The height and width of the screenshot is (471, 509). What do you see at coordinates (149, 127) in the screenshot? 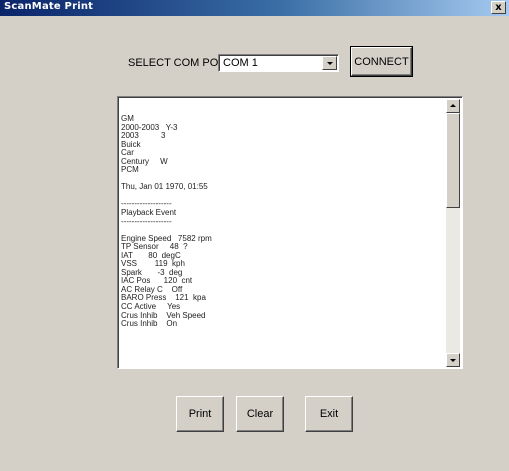
I see `log-line: 2000-2003 Y-3` at bounding box center [149, 127].